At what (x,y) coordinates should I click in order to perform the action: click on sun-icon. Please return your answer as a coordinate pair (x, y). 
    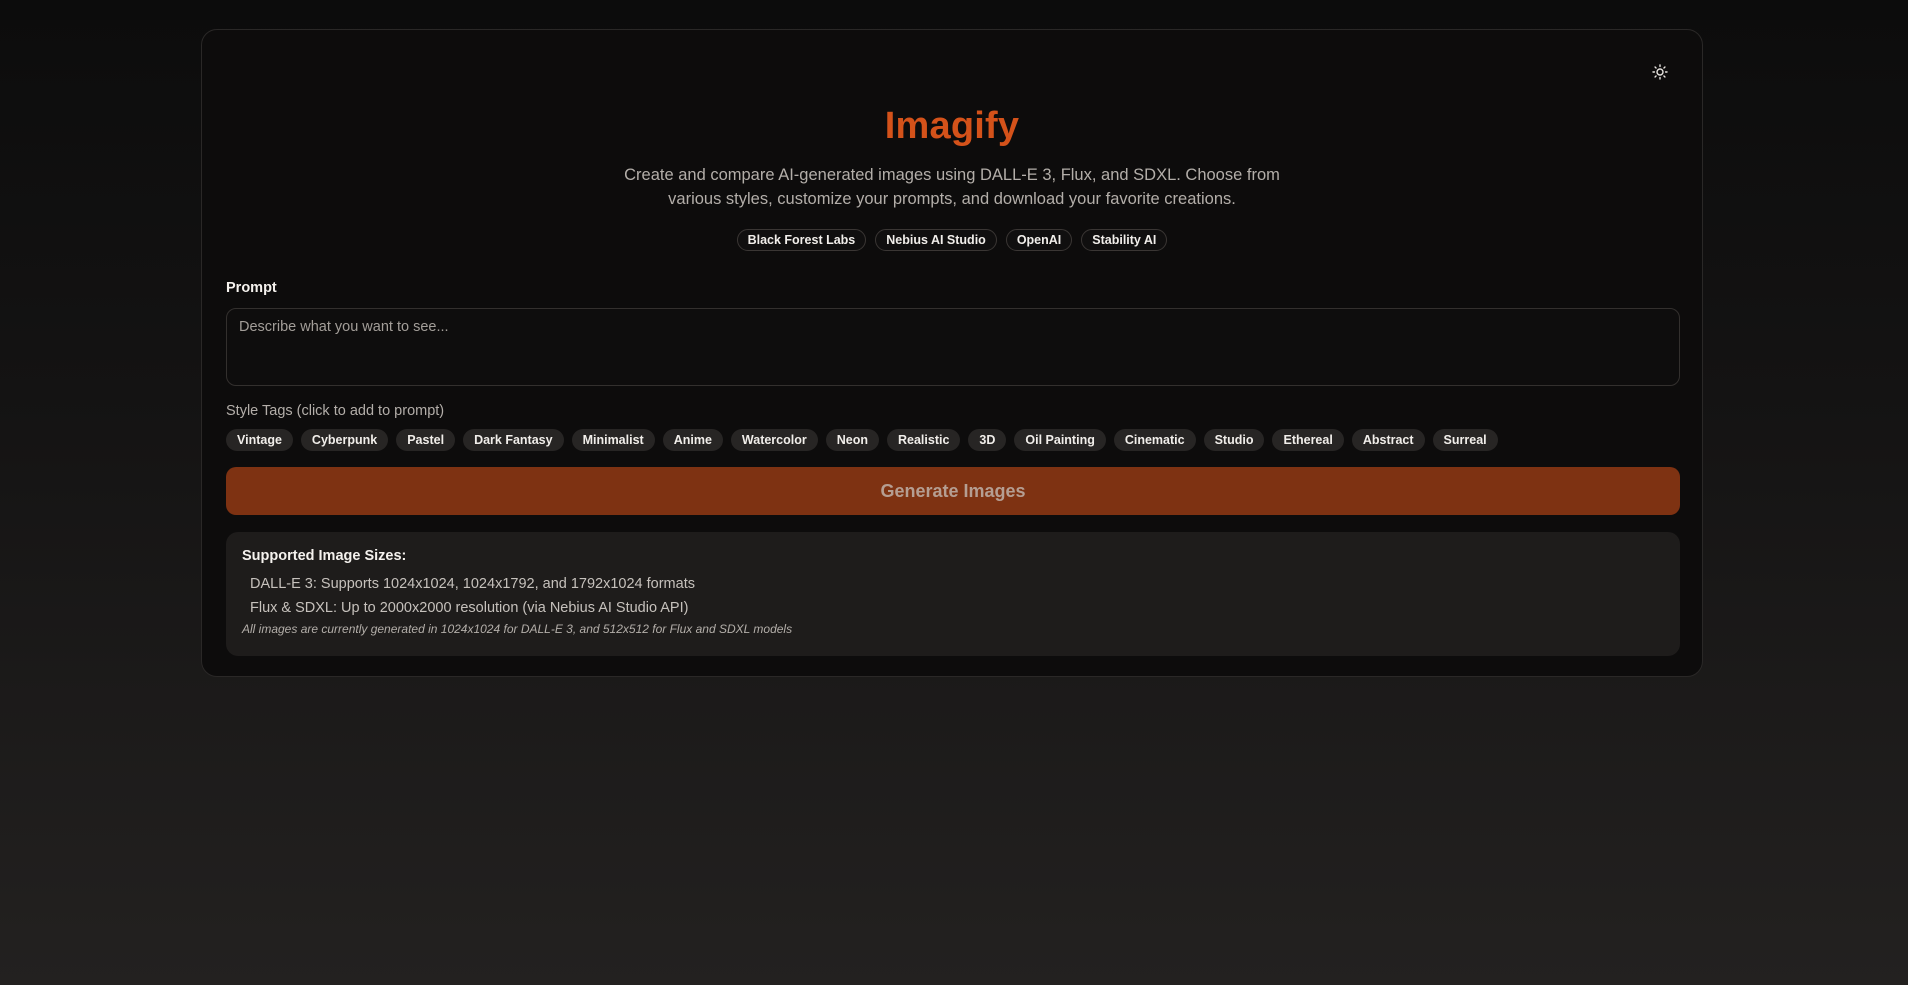
    Looking at the image, I should click on (1660, 72).